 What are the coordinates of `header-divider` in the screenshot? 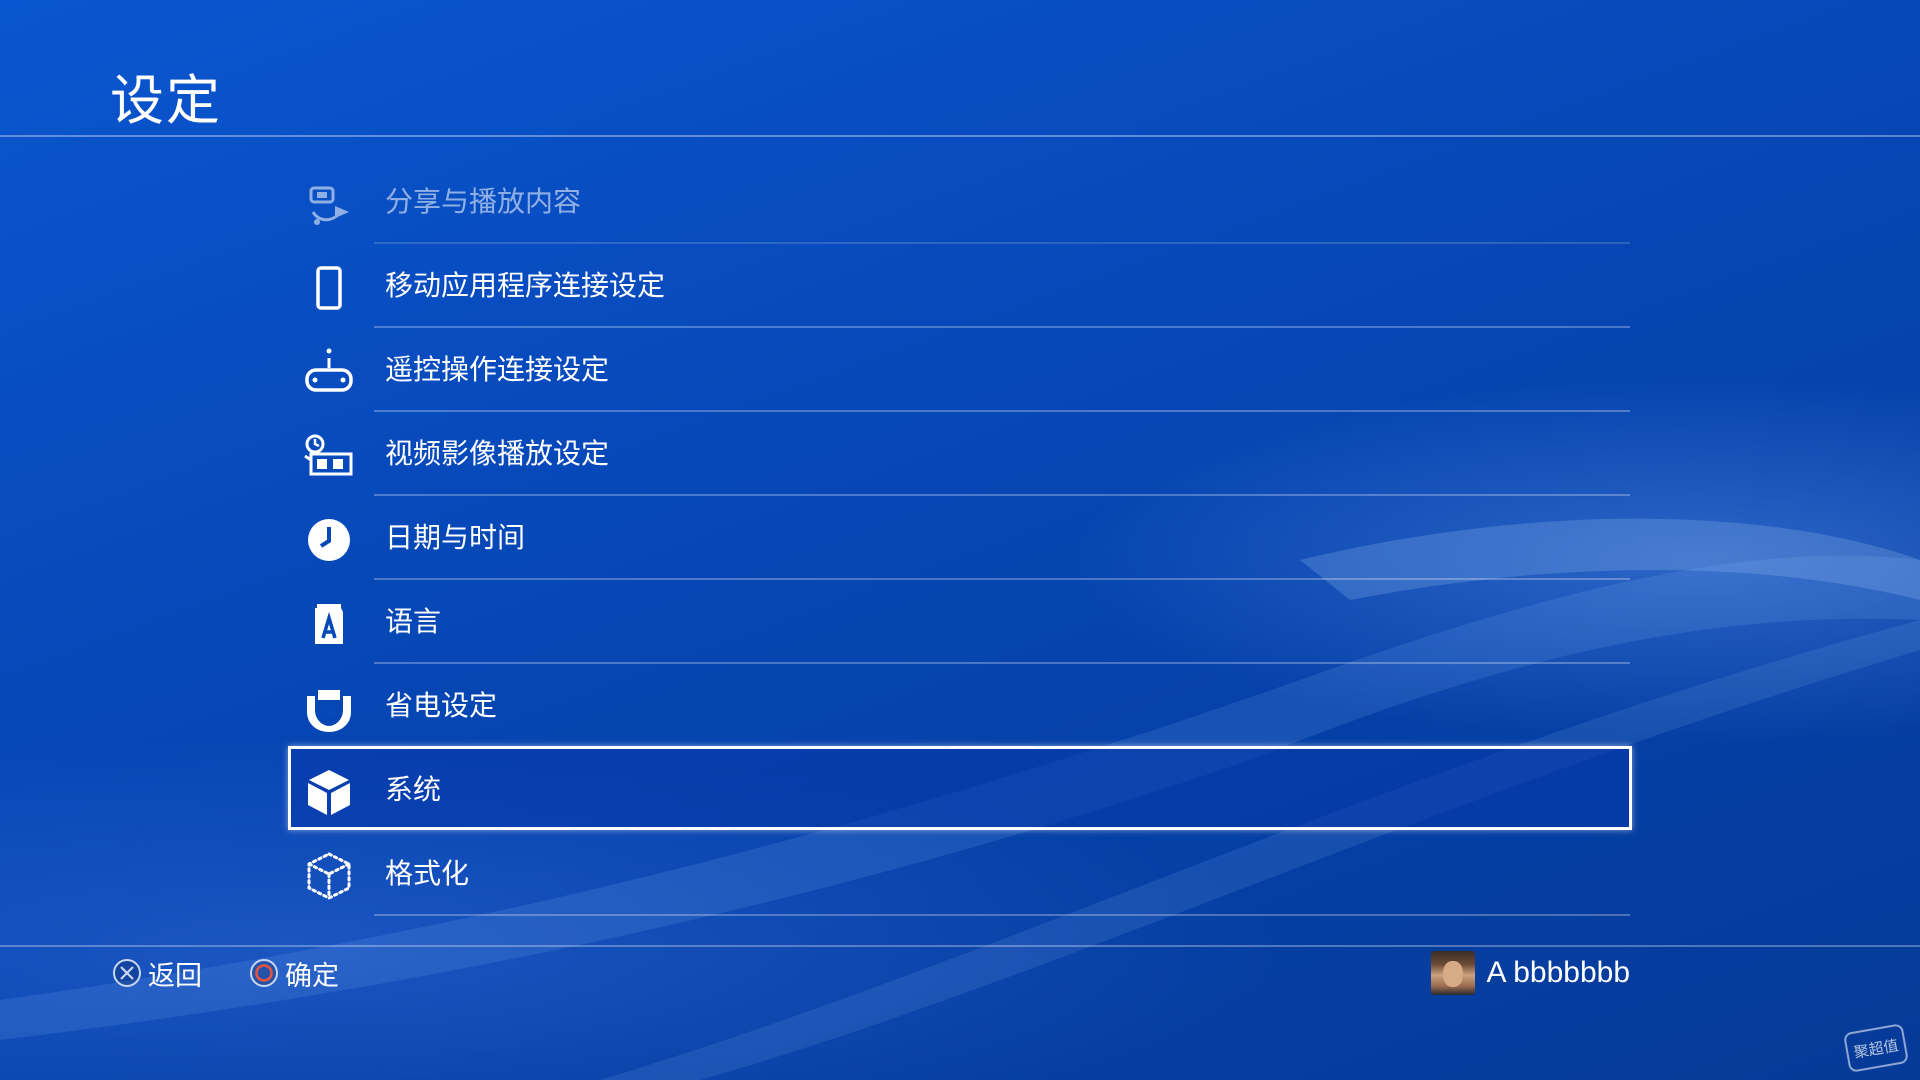 It's located at (960, 136).